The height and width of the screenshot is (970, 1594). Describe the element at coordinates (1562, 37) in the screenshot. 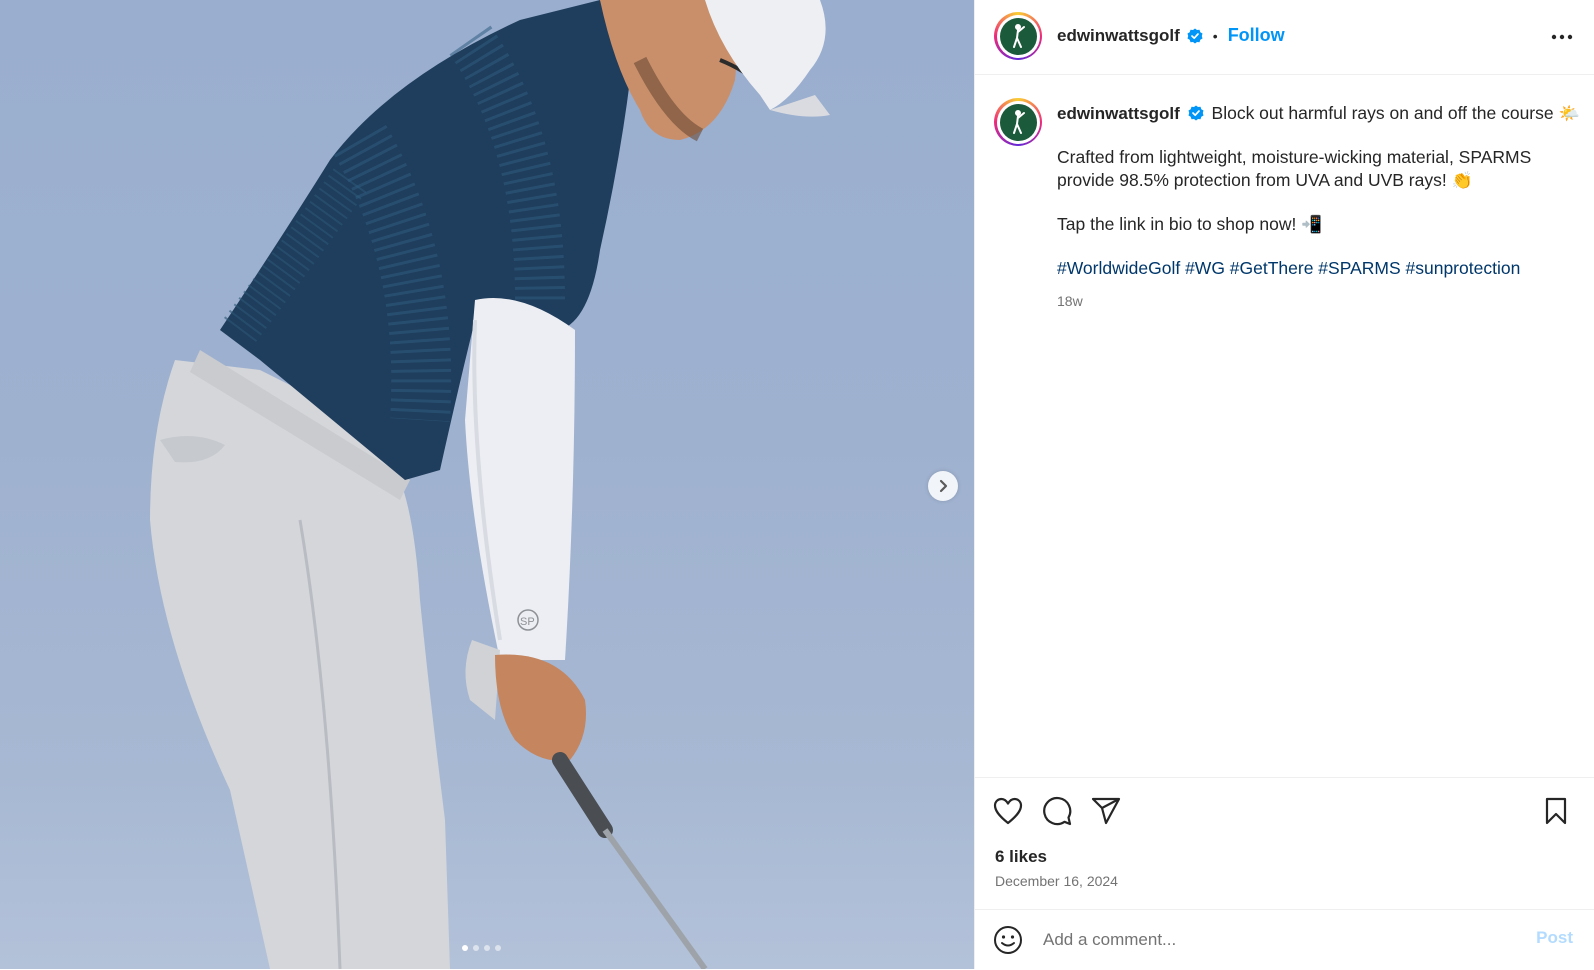

I see `more-horizontal-icon` at that location.